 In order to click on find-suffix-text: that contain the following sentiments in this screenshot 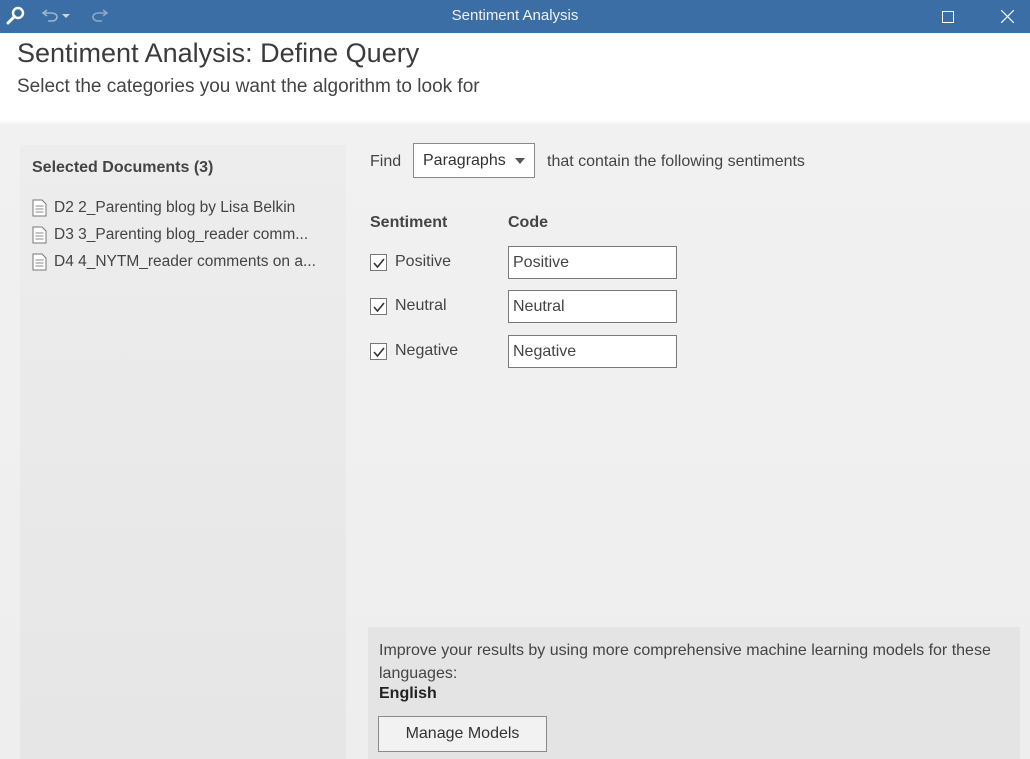, I will do `click(676, 161)`.